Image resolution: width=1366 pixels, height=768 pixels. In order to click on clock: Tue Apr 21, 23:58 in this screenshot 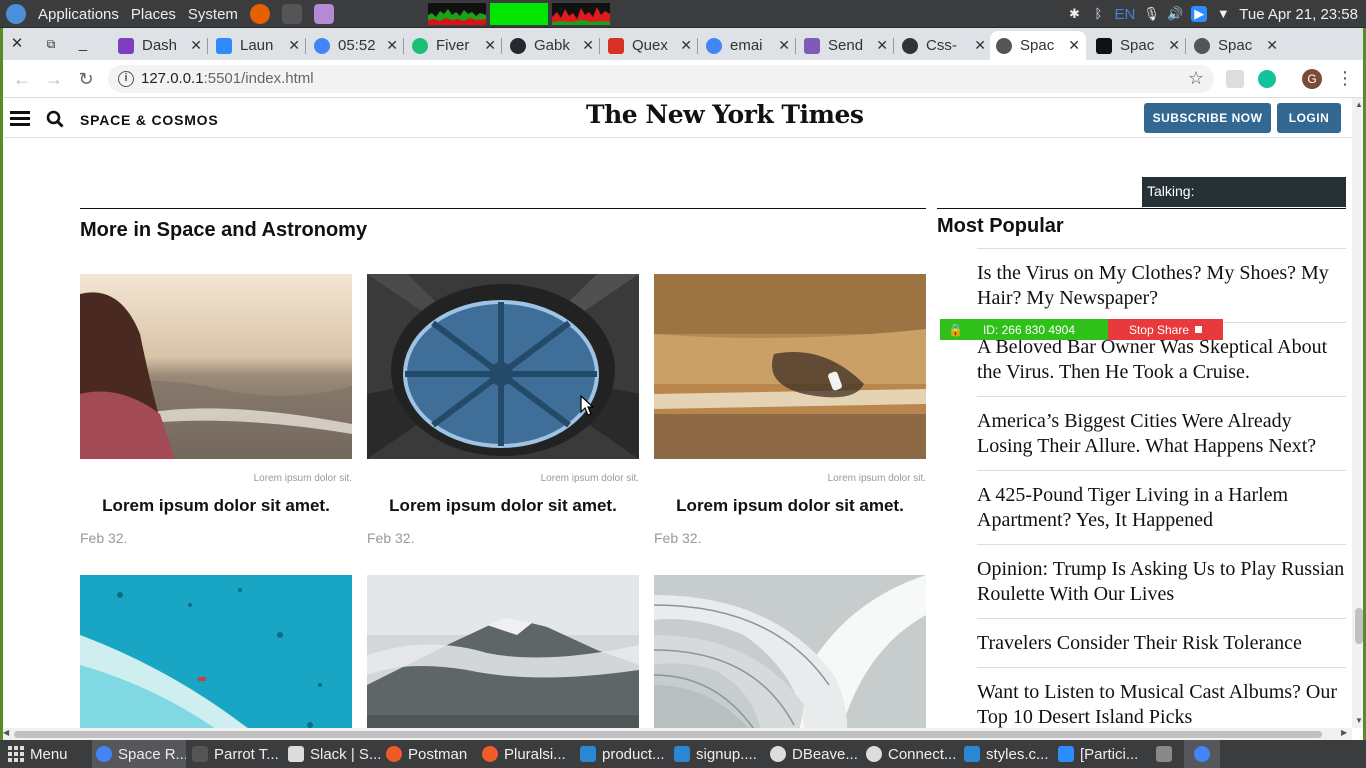, I will do `click(1298, 14)`.